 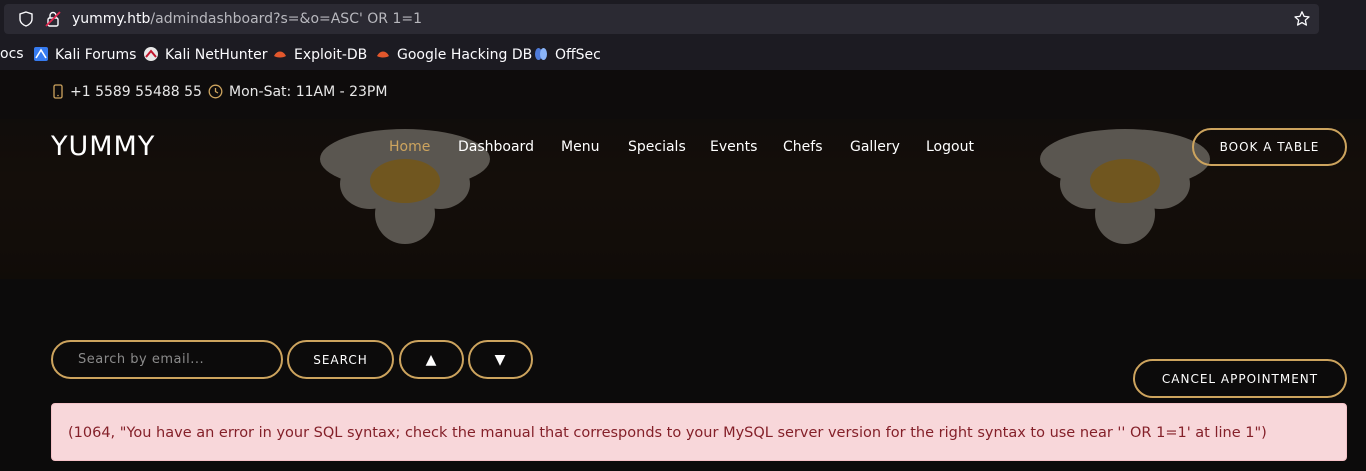 I want to click on url-path: /admindashboard?s=&o=ASC' OR 1=1, so click(x=286, y=19).